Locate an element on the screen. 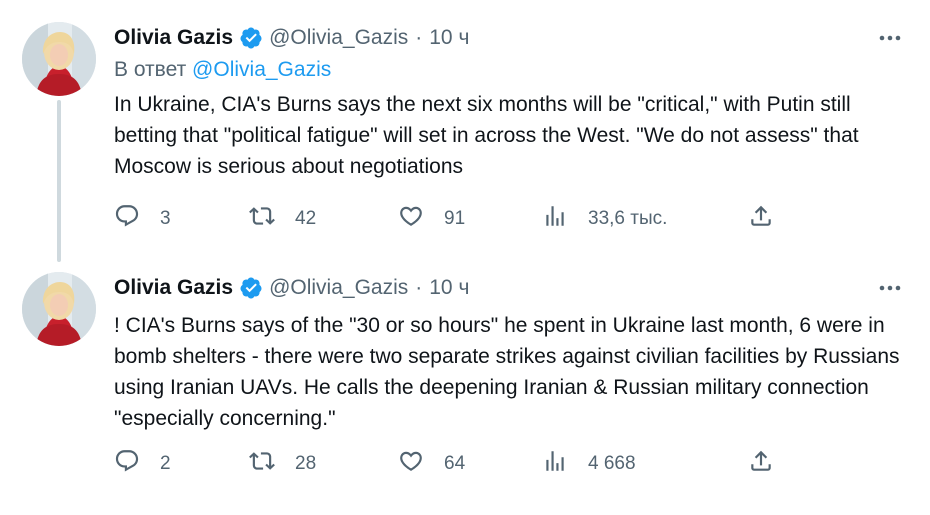 The image size is (930, 515). reply-context: В ответ @Olivia_Gazis is located at coordinates (222, 70).